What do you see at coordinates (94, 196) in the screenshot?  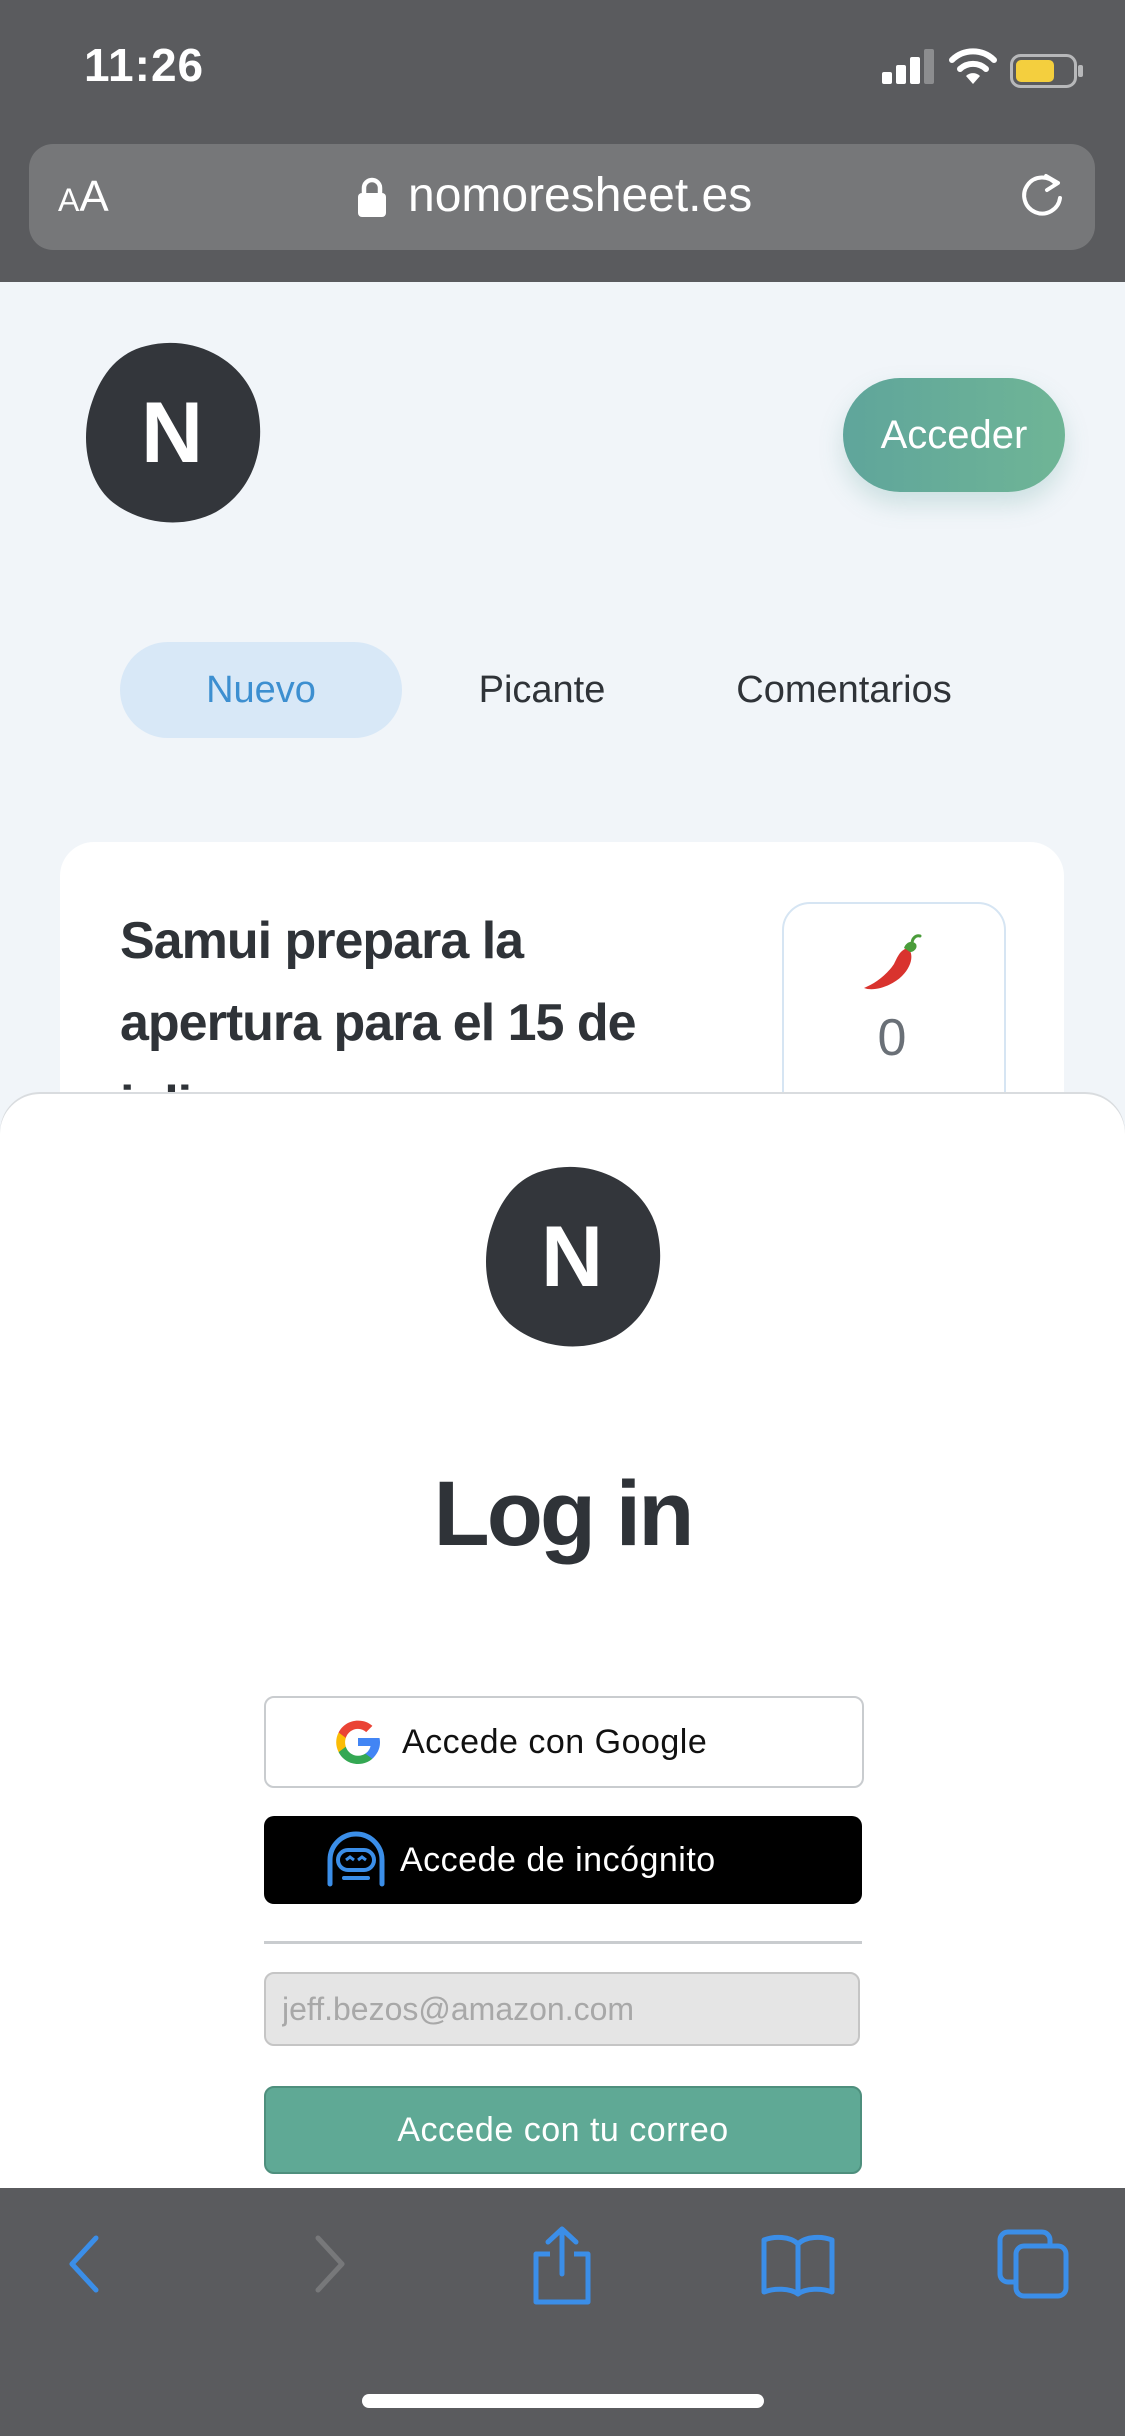 I see `text-size-big-label: A` at bounding box center [94, 196].